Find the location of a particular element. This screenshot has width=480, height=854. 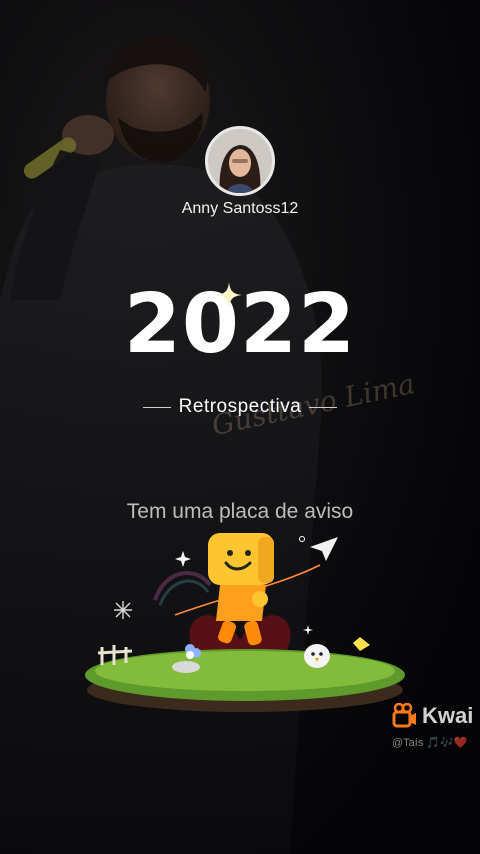

kwai-watermark: Kwai is located at coordinates (432, 716).